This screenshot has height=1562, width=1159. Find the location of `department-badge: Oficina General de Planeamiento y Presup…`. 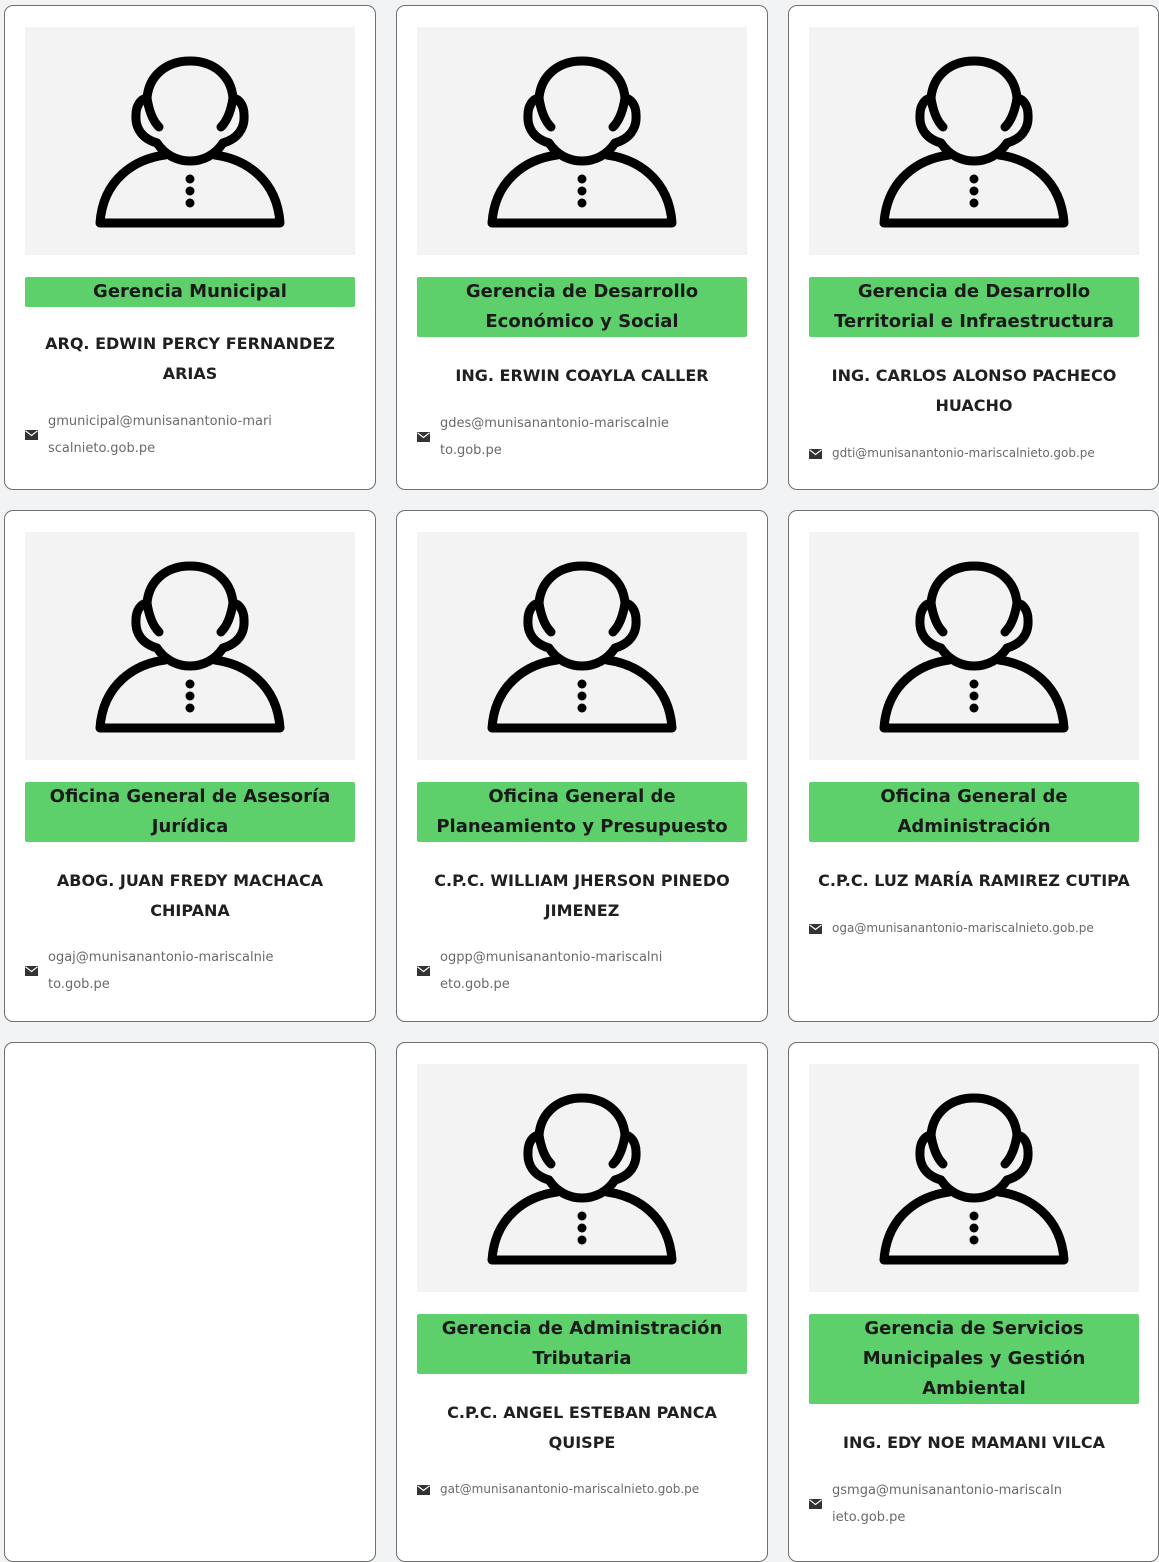

department-badge: Oficina General de Planeamiento y Presup… is located at coordinates (582, 812).